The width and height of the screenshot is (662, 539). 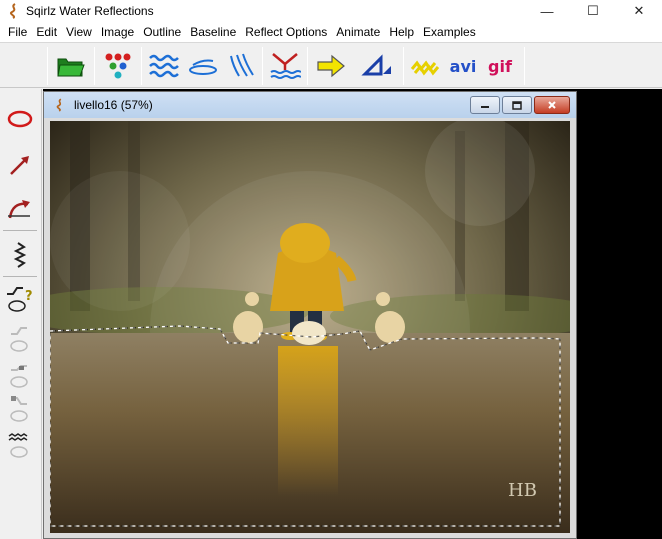 I want to click on open-folder-icon, so click(x=71, y=67).